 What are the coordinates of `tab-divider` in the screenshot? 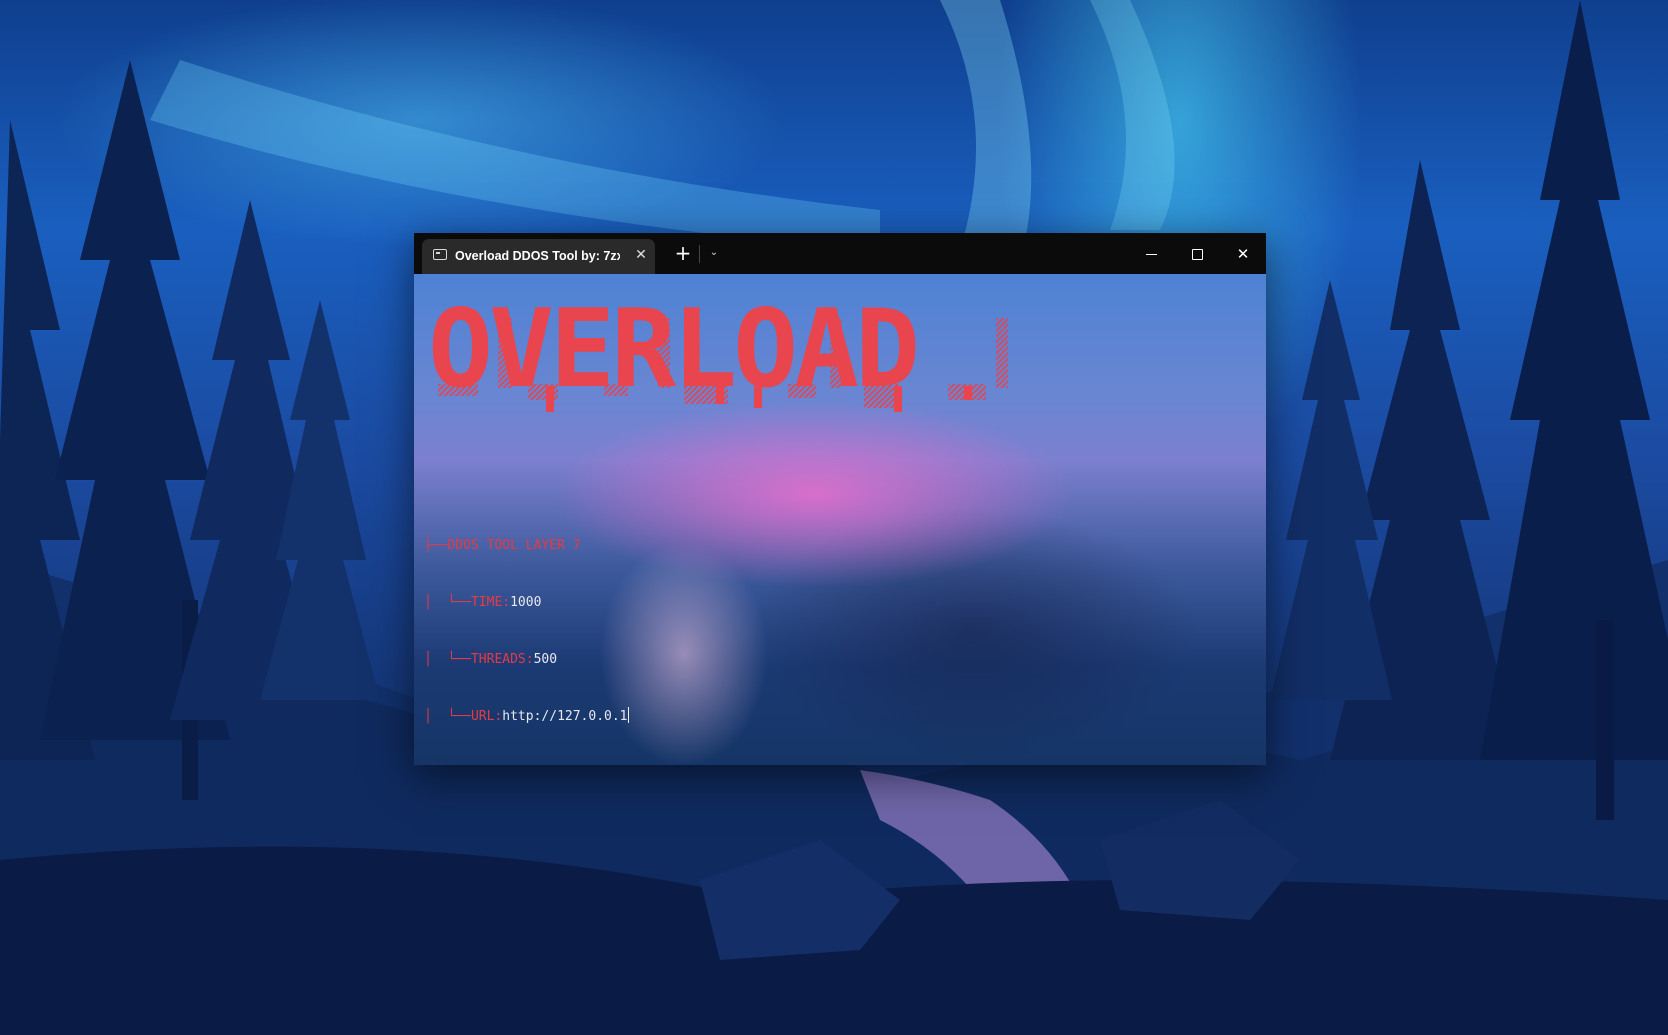 It's located at (699, 254).